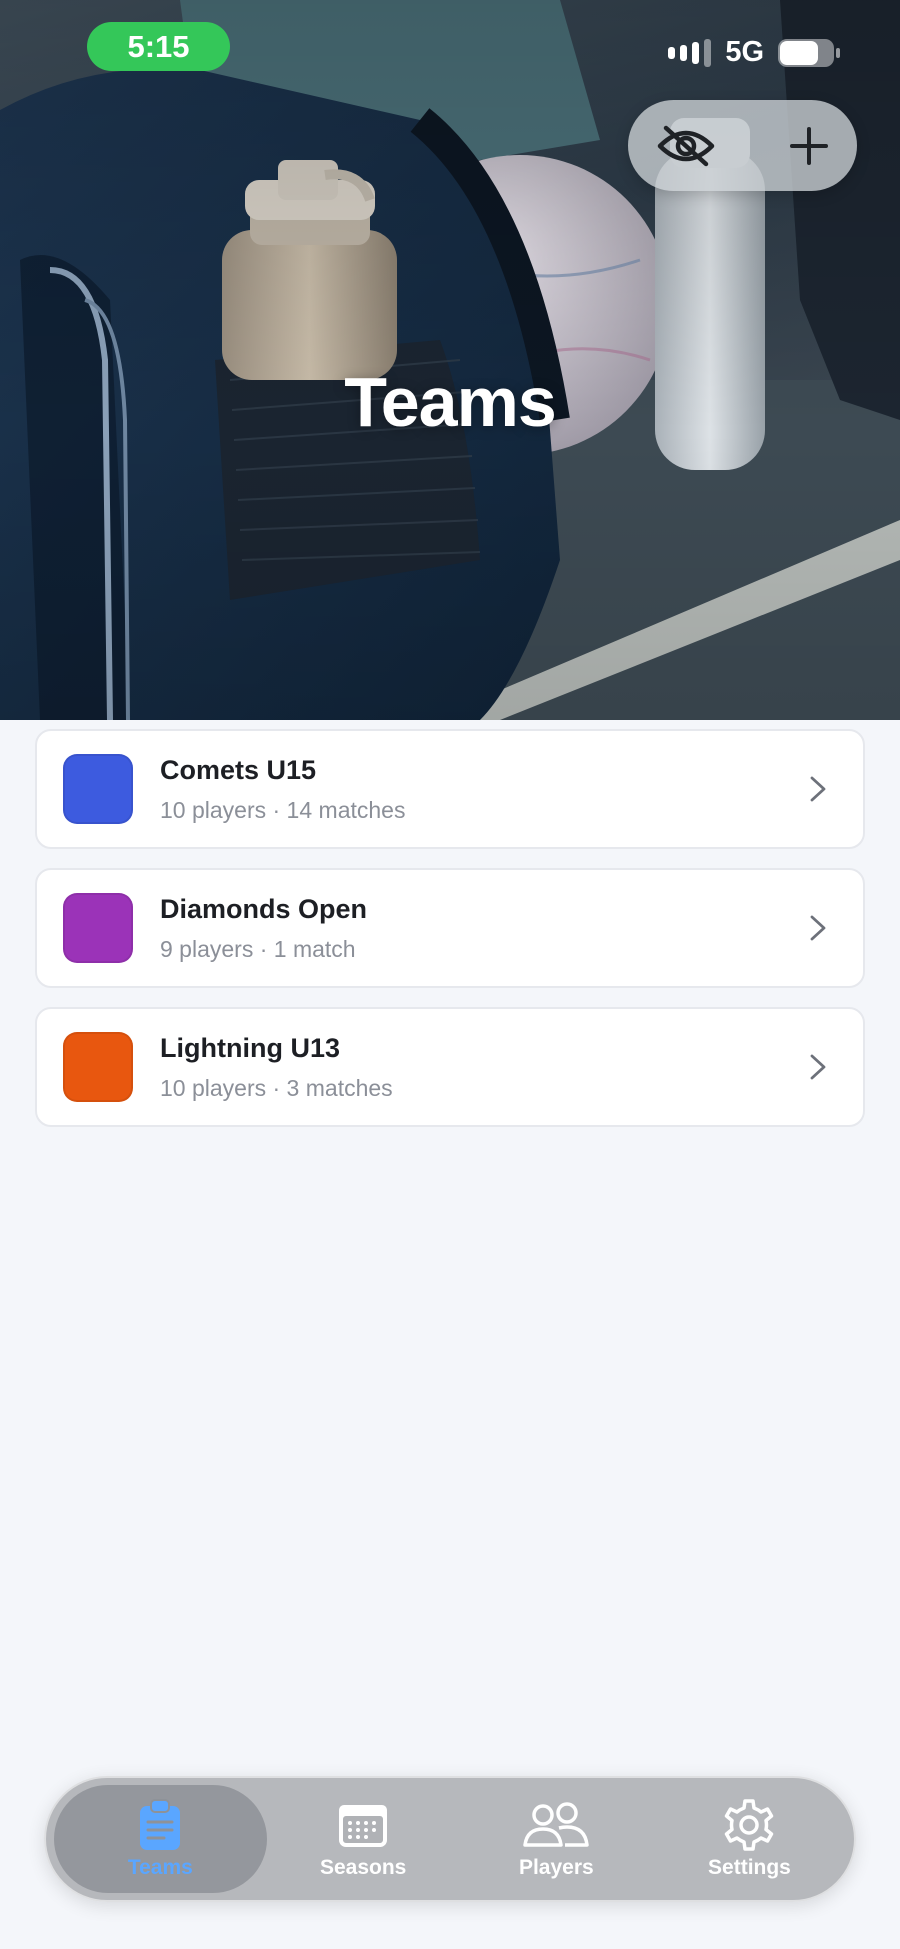  What do you see at coordinates (283, 810) in the screenshot?
I see `team-meta: 10 players · 14 matches` at bounding box center [283, 810].